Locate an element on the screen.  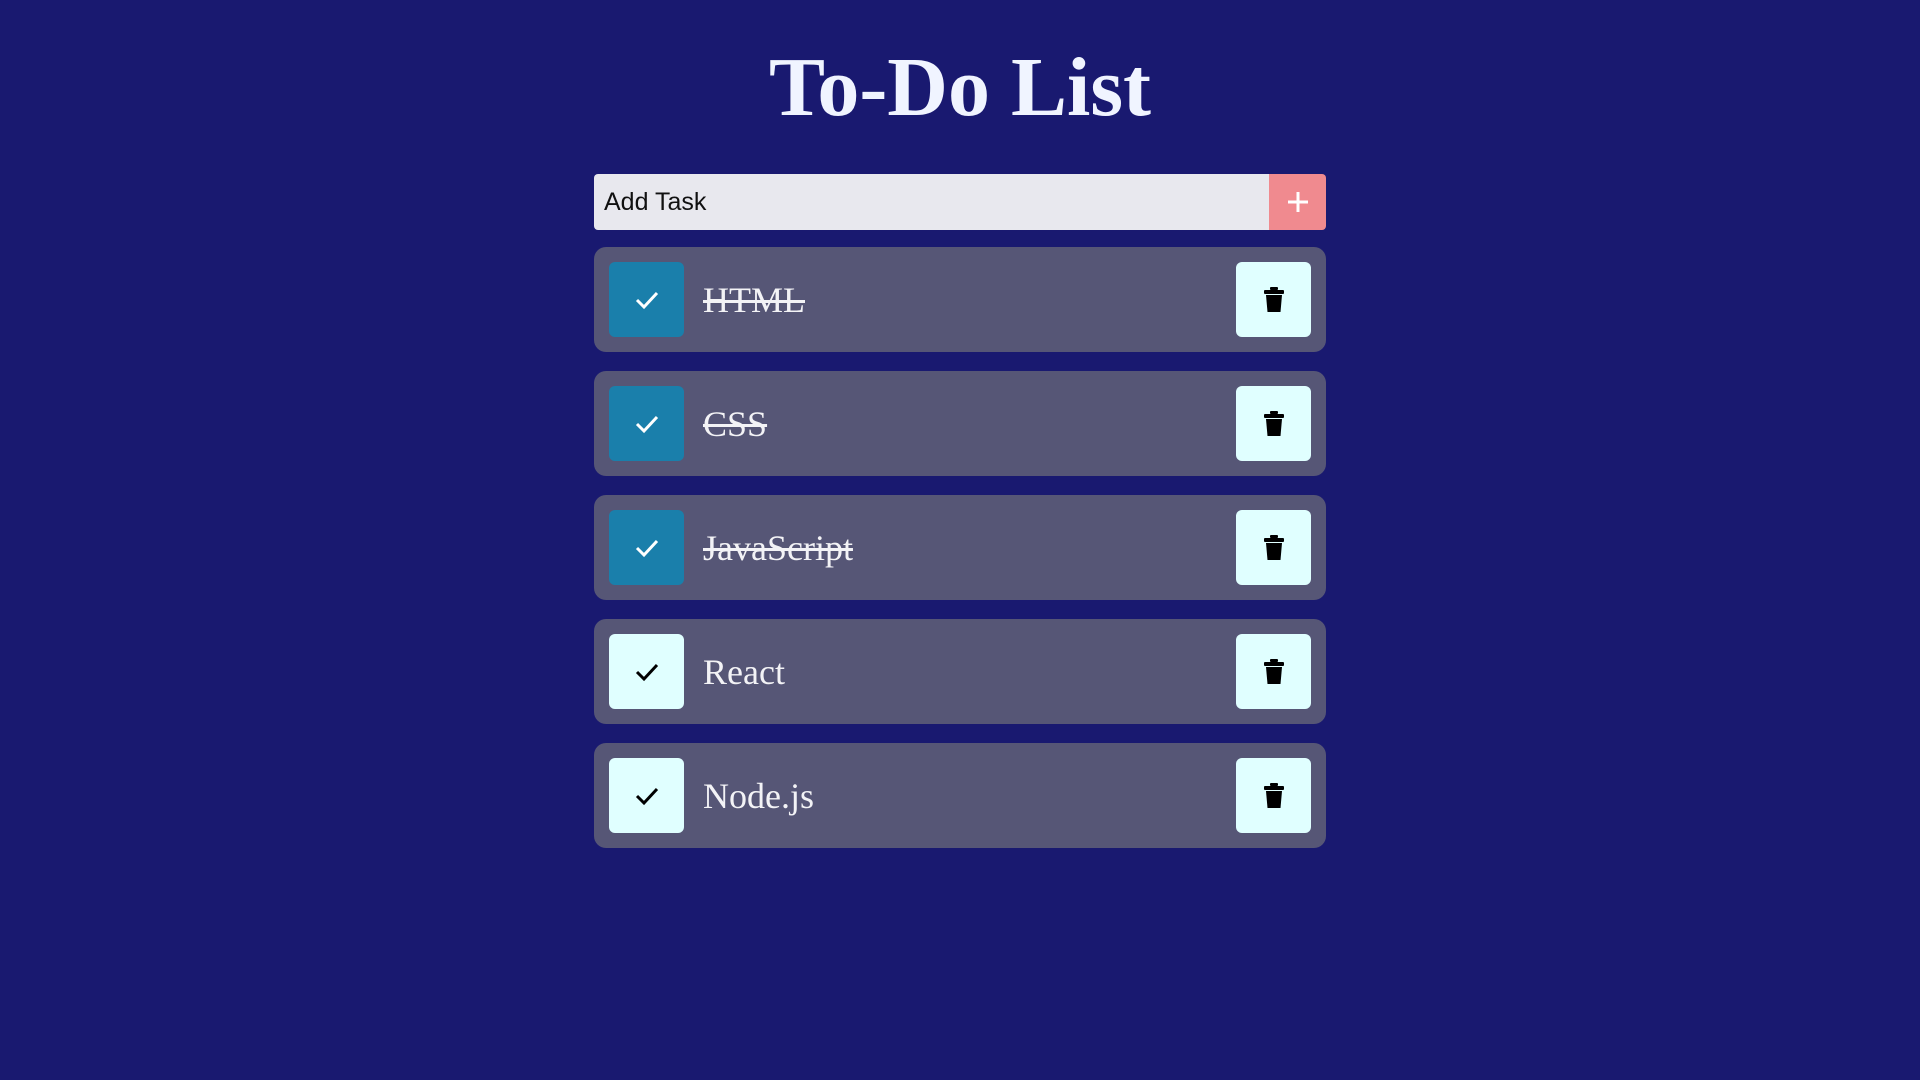
task-label: React is located at coordinates (744, 671).